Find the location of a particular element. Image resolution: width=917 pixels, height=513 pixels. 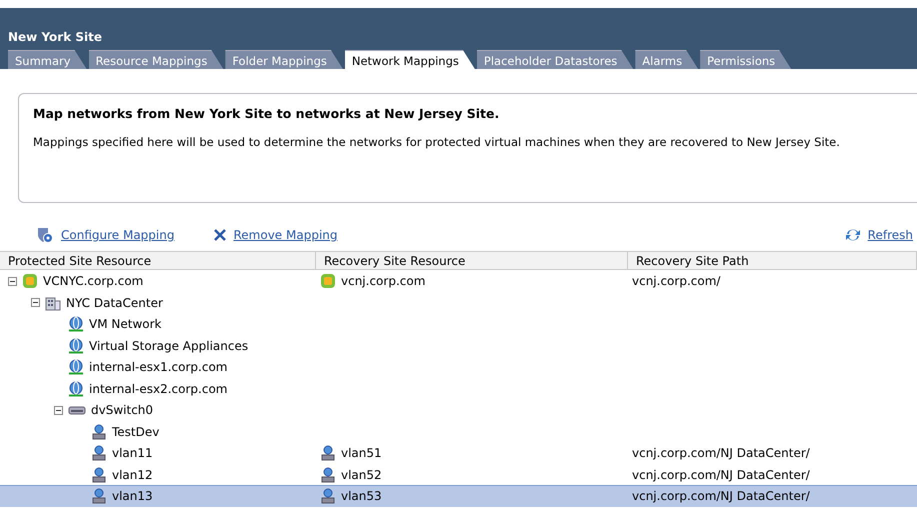

switch-icon is located at coordinates (77, 410).